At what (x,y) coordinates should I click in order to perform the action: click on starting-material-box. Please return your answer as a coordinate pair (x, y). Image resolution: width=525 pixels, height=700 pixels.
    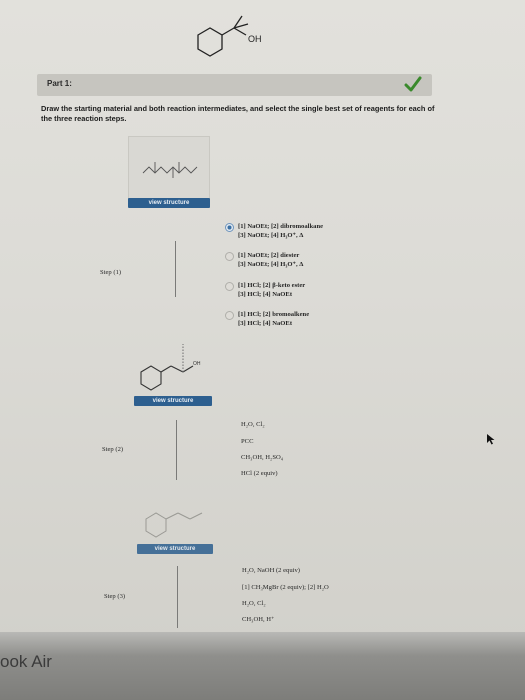
    Looking at the image, I should click on (169, 168).